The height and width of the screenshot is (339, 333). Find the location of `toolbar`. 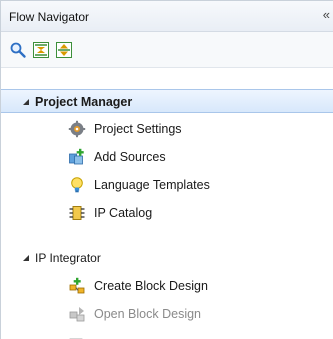

toolbar is located at coordinates (167, 50).